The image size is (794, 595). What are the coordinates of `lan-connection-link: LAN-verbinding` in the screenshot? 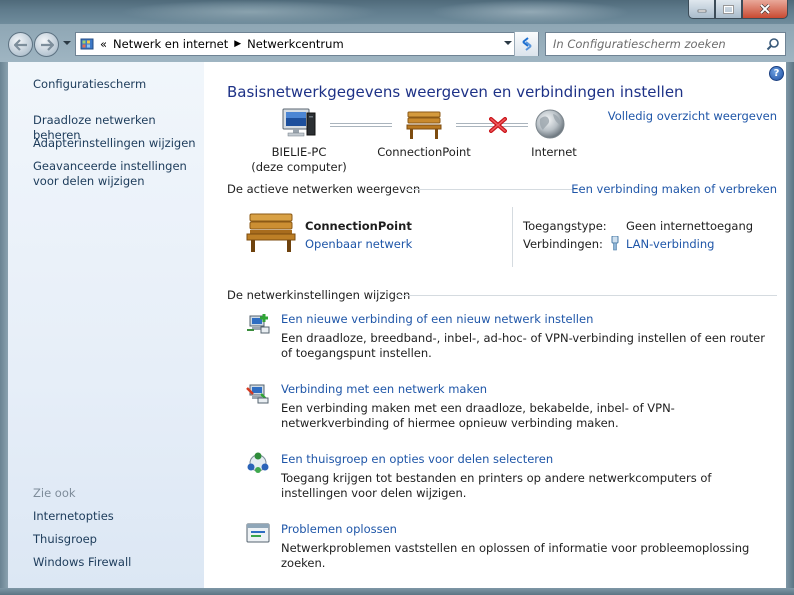 It's located at (670, 244).